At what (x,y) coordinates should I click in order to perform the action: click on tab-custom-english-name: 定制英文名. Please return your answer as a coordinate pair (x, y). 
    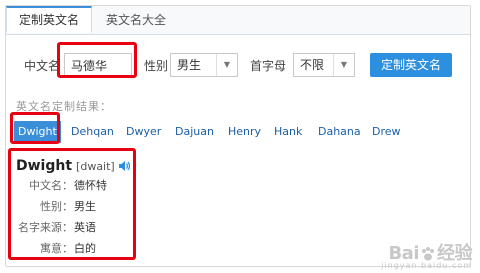
    Looking at the image, I should click on (49, 19).